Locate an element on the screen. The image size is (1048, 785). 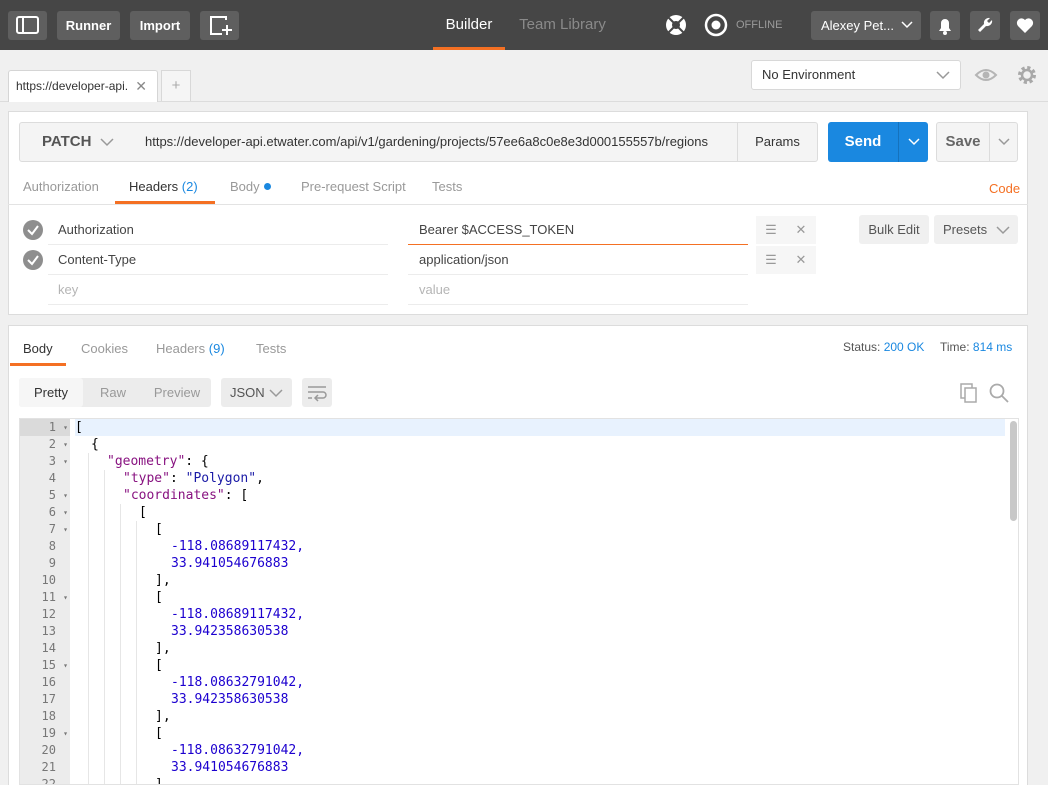
line-number: 15 ▾ is located at coordinates (54, 665).